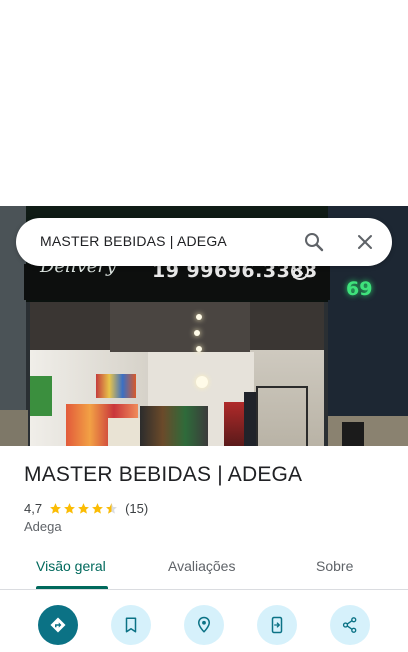 This screenshot has width=408, height=652. I want to click on send-to-phone-button, so click(277, 625).